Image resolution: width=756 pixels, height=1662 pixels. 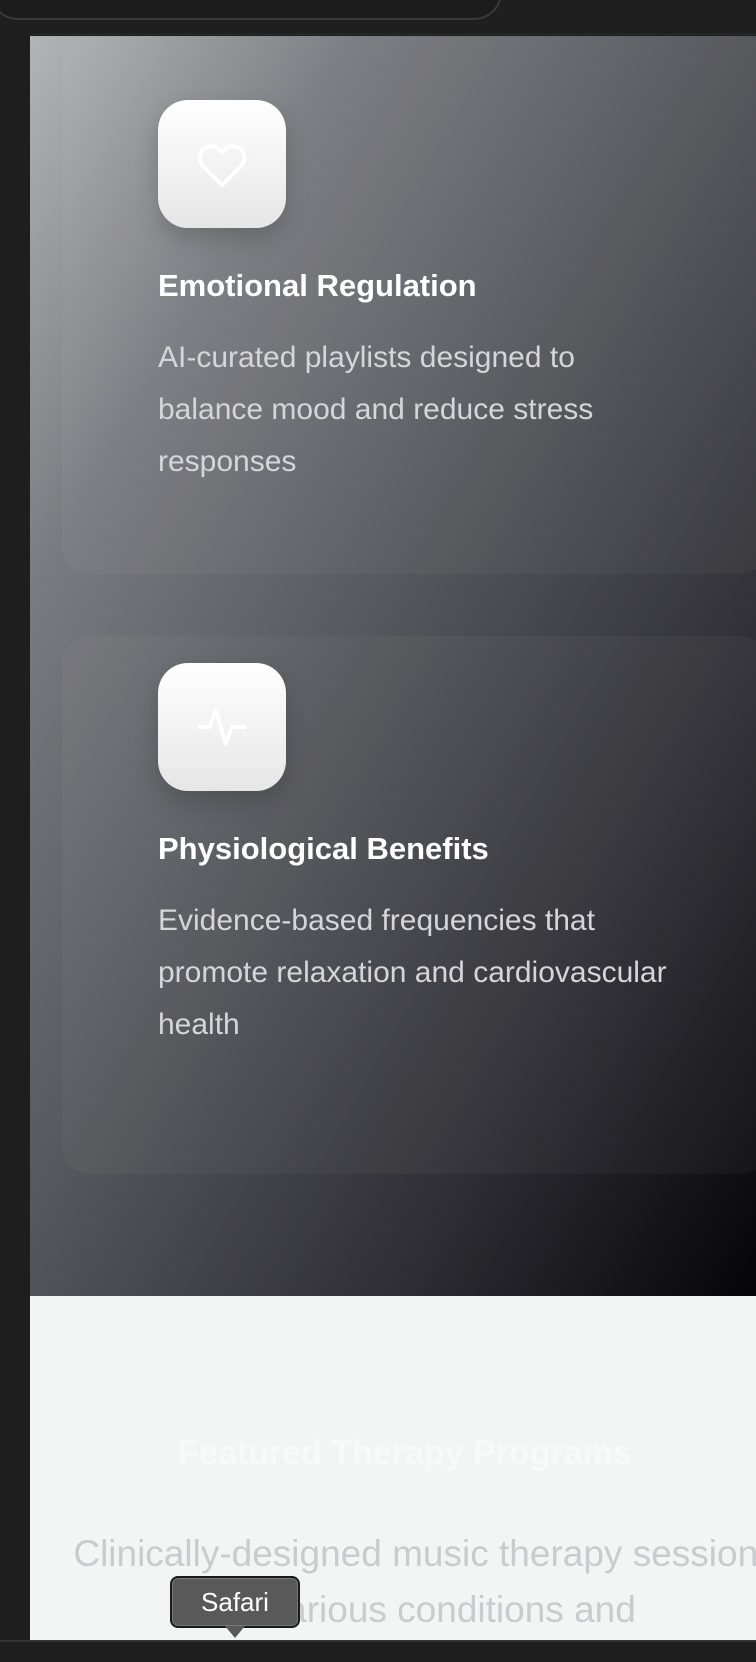 What do you see at coordinates (378, 1651) in the screenshot?
I see `dock-edge` at bounding box center [378, 1651].